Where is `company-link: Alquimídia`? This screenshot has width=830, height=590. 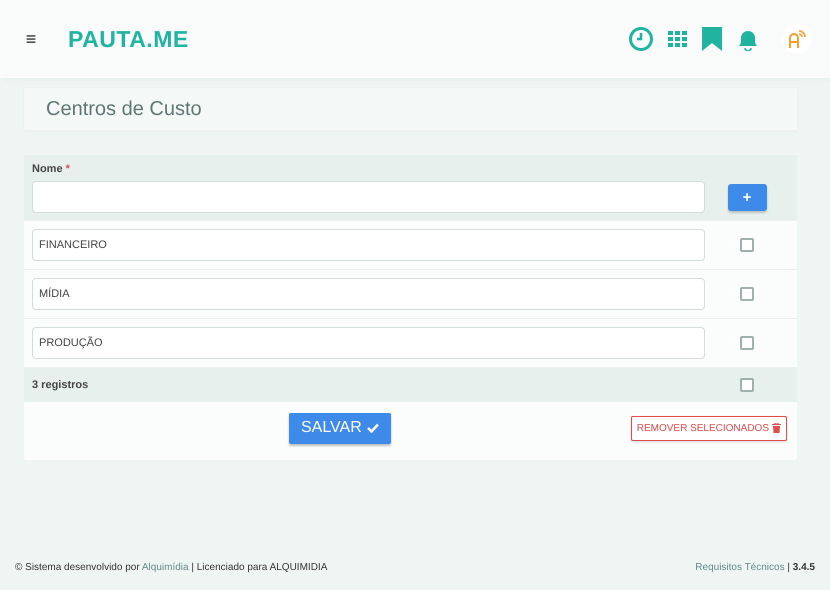 company-link: Alquimídia is located at coordinates (165, 567).